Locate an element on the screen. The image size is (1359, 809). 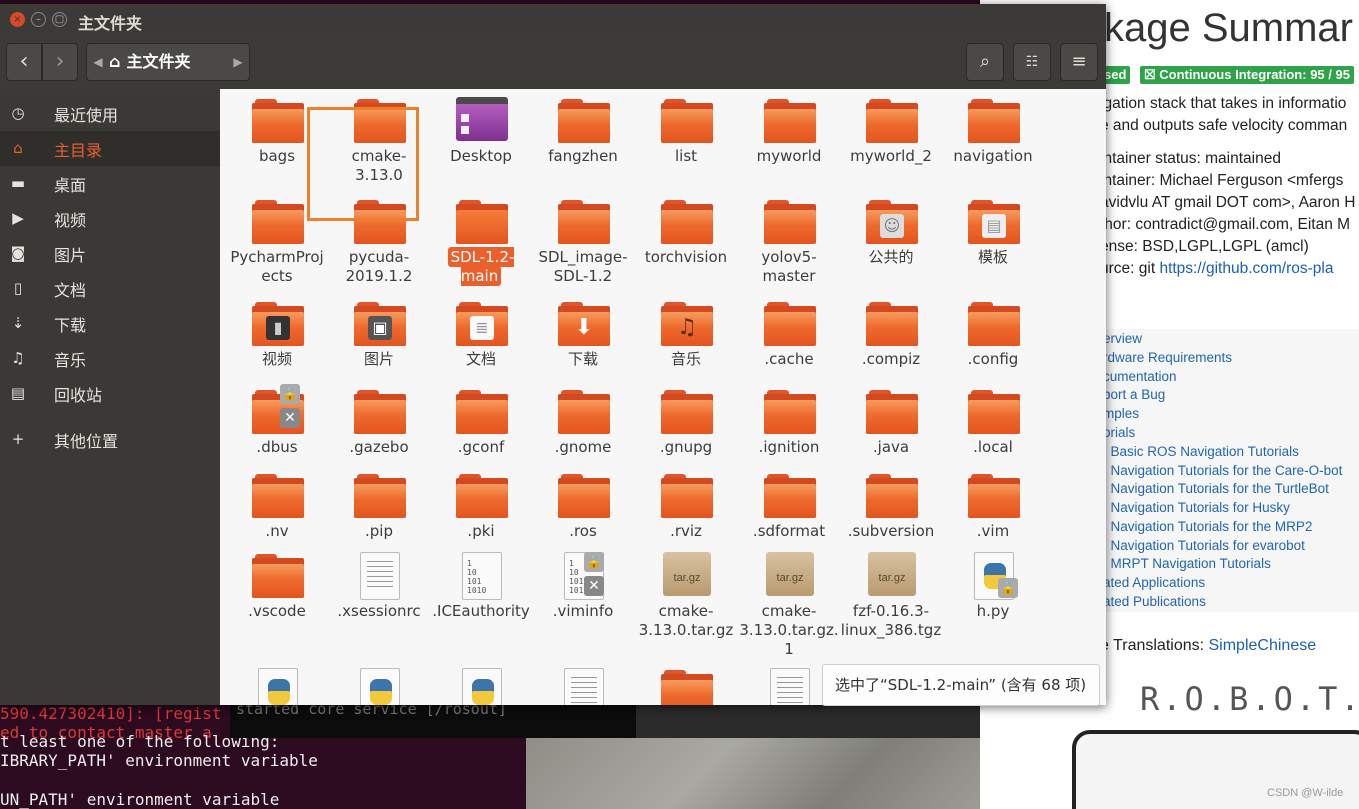
toc-link: . Navigation Tutorials for the TurtleBot is located at coordinates (1216, 488).